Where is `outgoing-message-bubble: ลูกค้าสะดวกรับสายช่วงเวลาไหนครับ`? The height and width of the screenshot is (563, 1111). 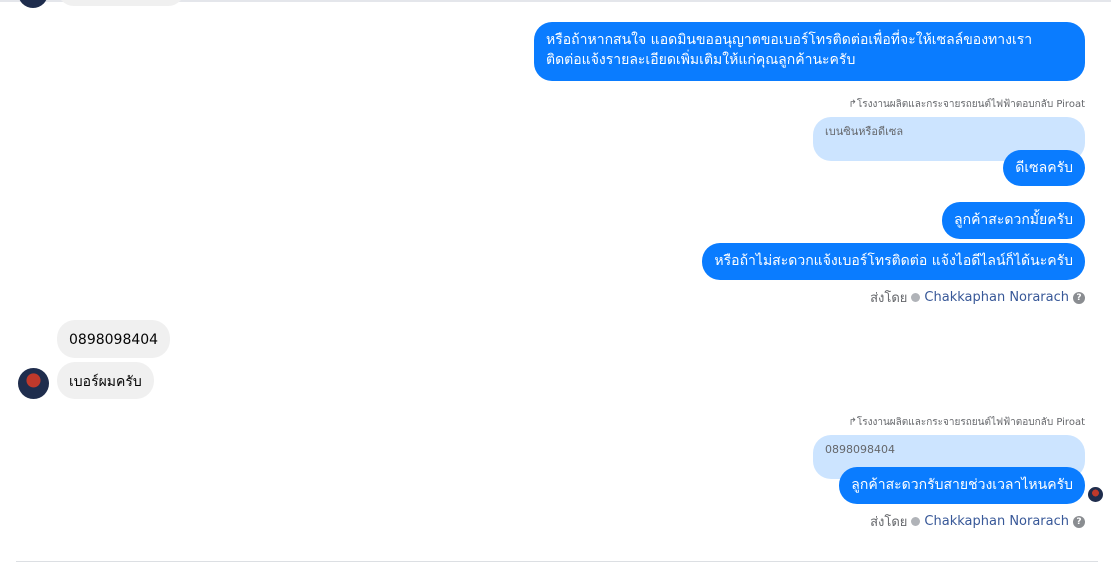 outgoing-message-bubble: ลูกค้าสะดวกรับสายช่วงเวลาไหนครับ is located at coordinates (962, 485).